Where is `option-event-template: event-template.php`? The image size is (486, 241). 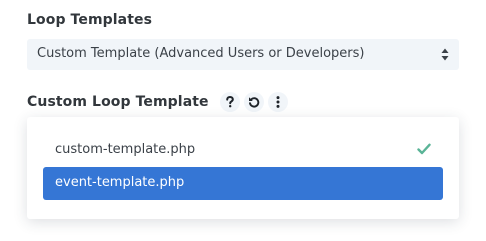
option-event-template: event-template.php is located at coordinates (243, 183).